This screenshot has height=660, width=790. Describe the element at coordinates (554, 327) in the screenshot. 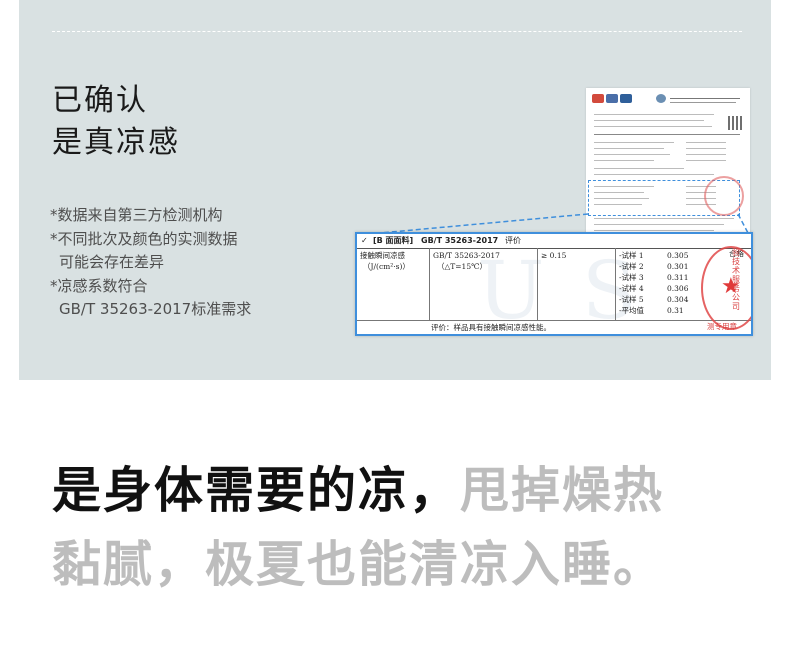

I see `report-footer: 评价：样品具有接触瞬间凉感性能。` at that location.